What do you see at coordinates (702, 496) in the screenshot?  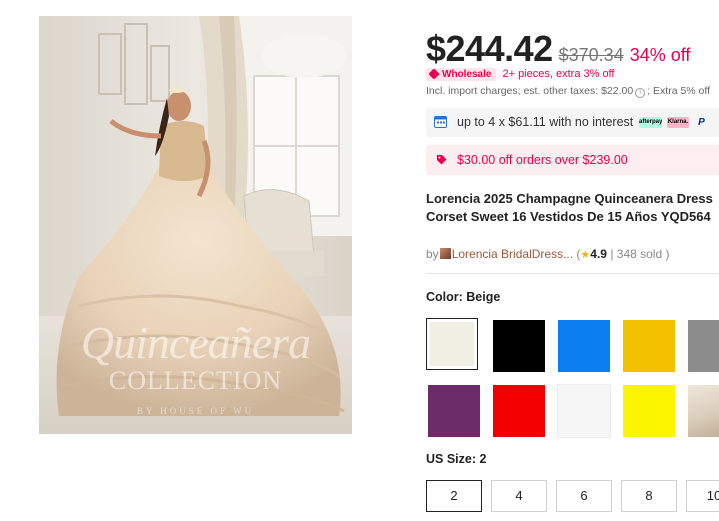 I see `size-option-10: 10` at bounding box center [702, 496].